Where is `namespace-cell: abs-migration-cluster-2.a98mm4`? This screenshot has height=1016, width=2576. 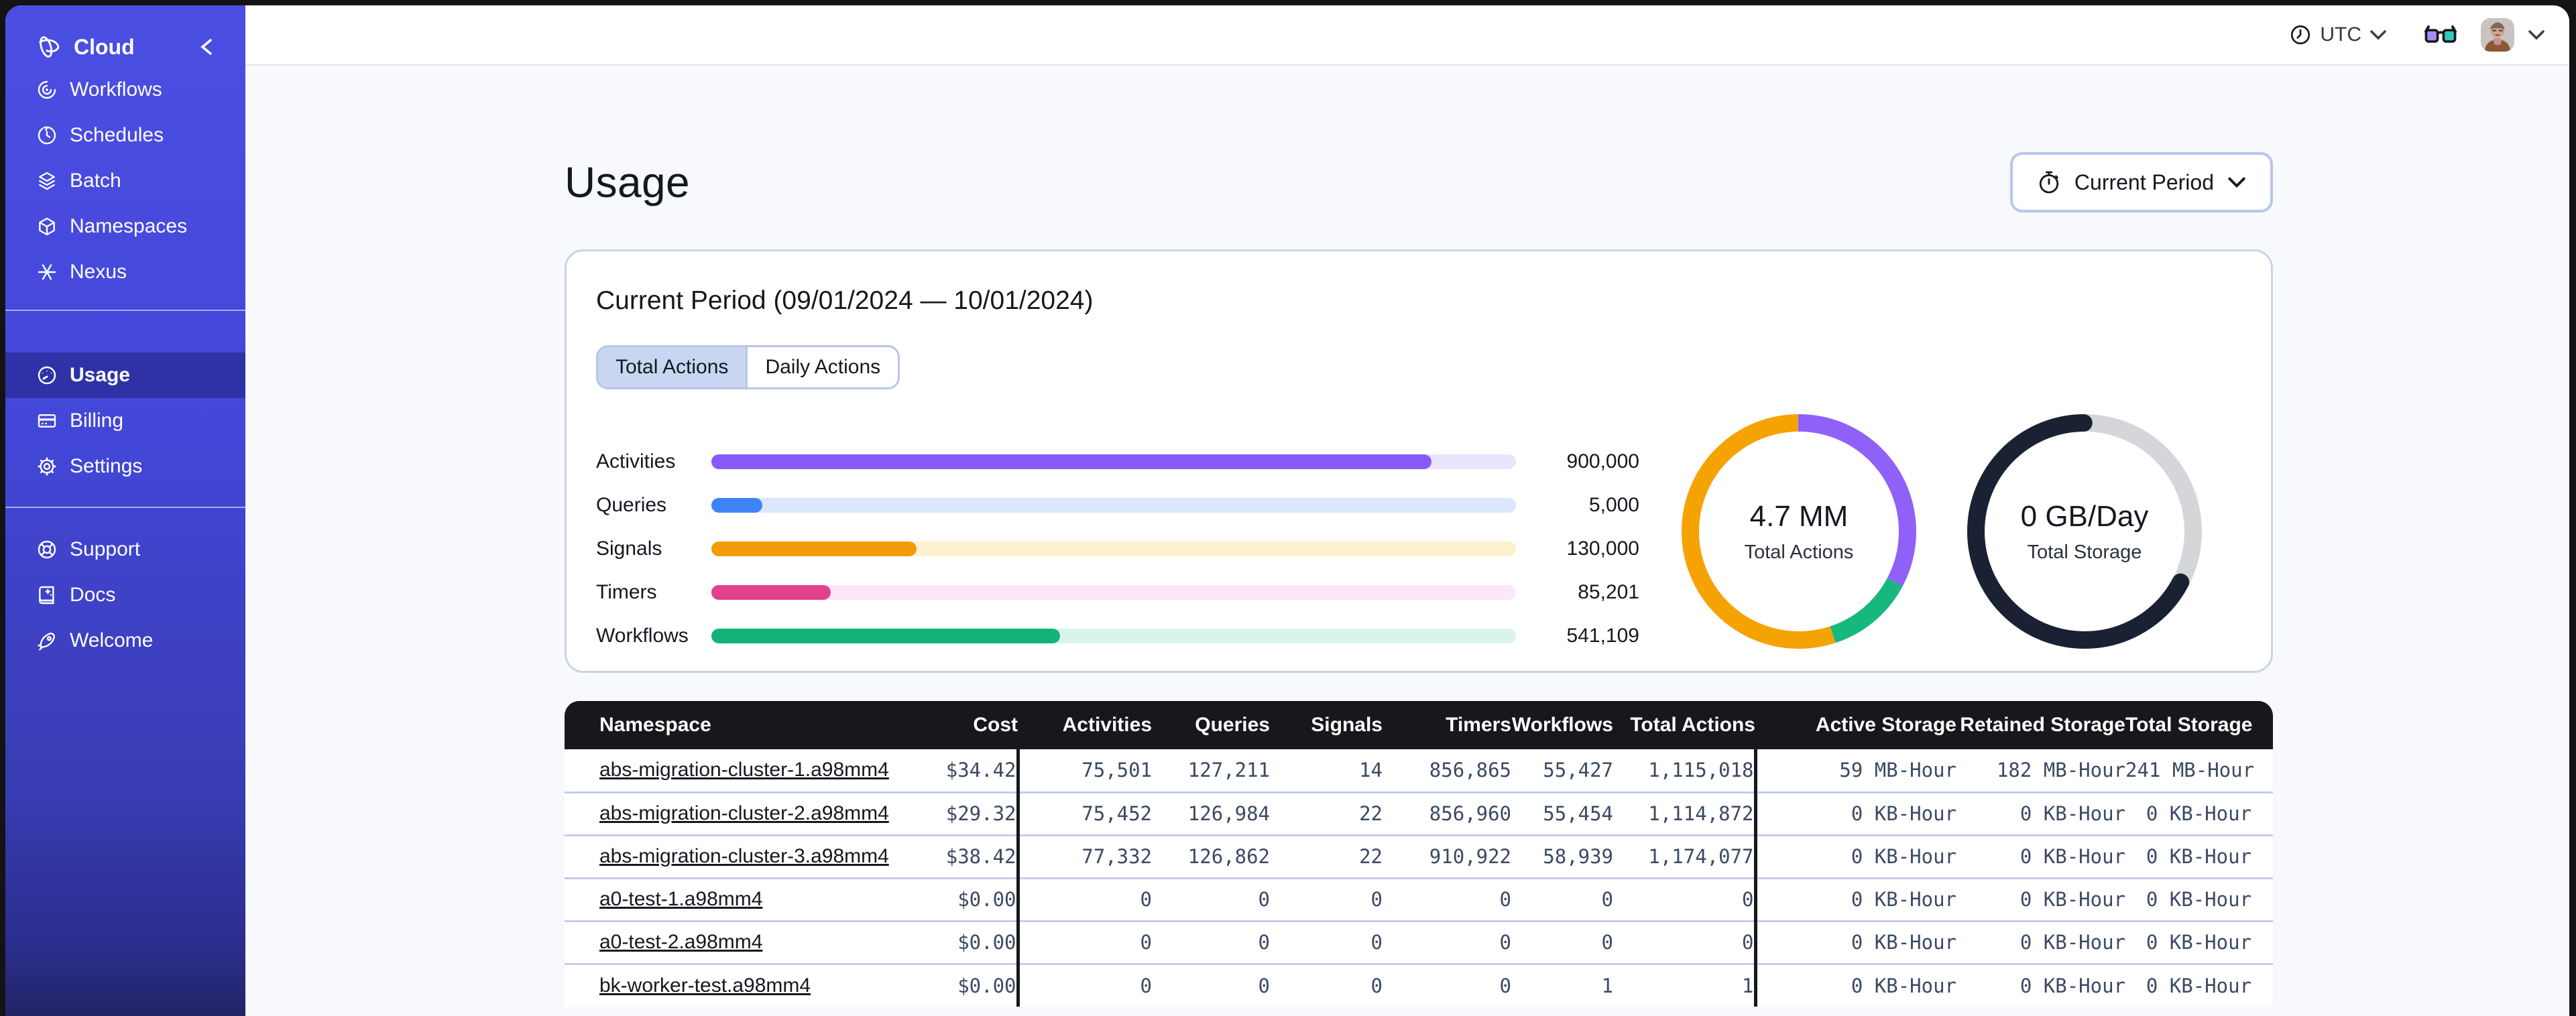 namespace-cell: abs-migration-cluster-2.a98mm4 is located at coordinates (743, 813).